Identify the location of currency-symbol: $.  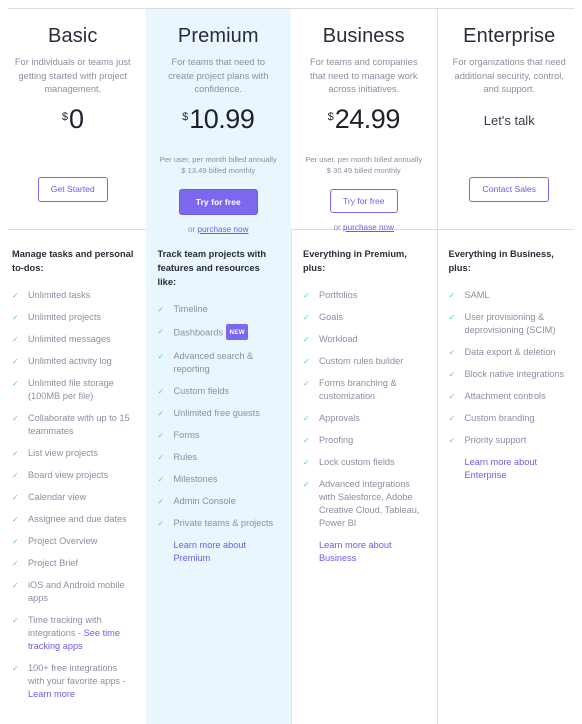
(330, 116).